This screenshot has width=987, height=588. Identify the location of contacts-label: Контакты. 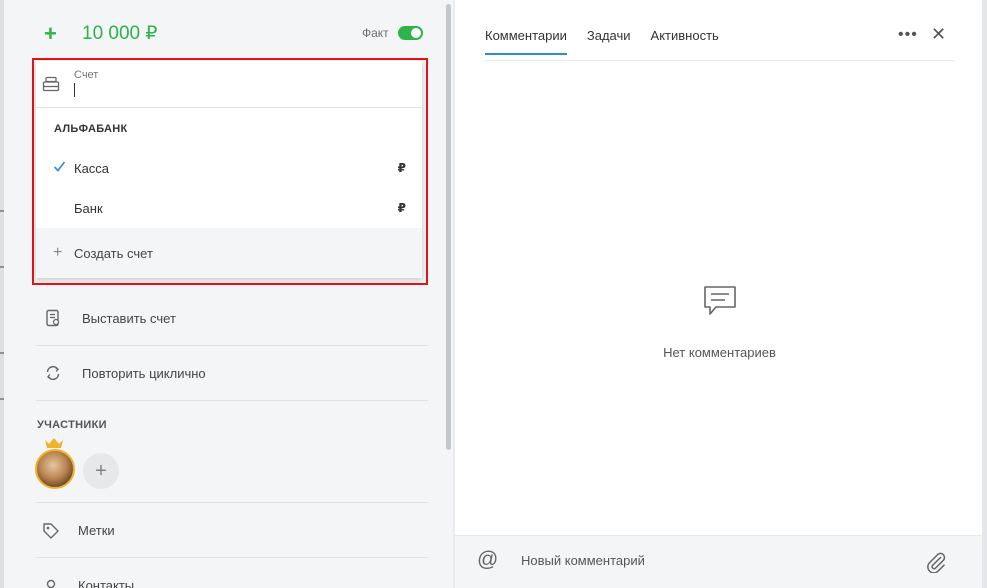
(106, 583).